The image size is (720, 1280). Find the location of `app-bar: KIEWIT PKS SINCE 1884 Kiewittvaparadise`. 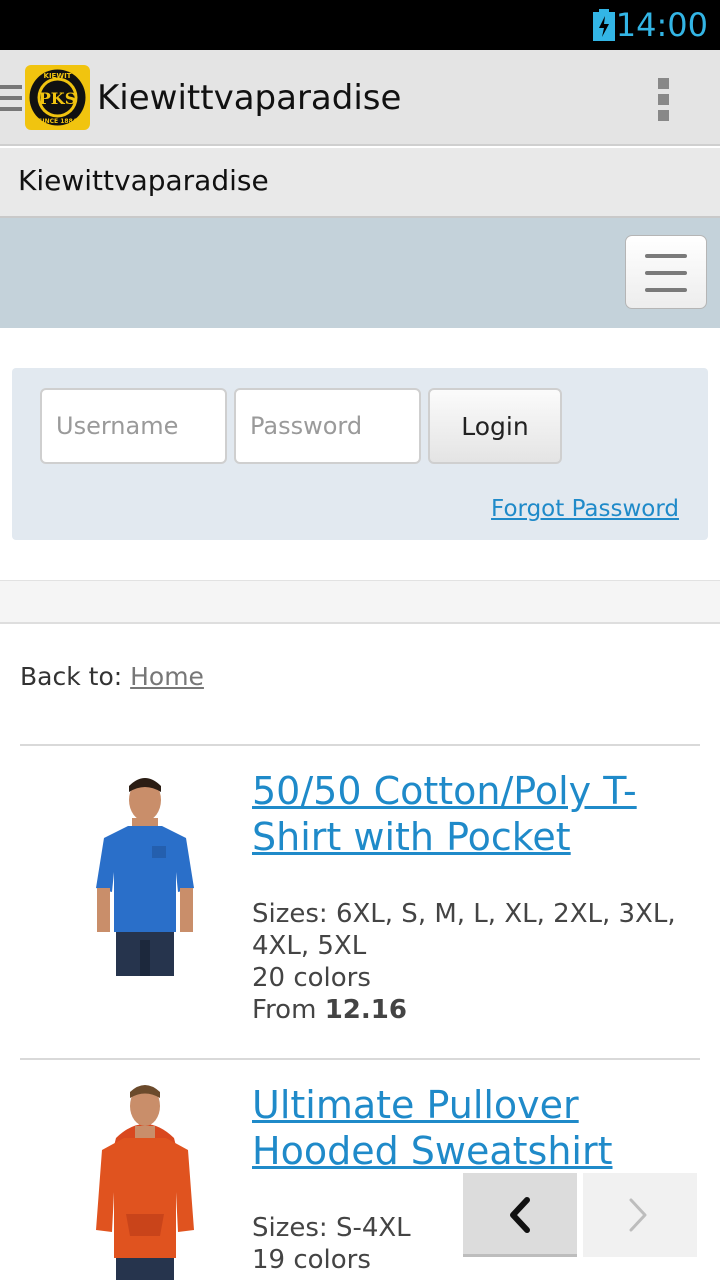

app-bar: KIEWIT PKS SINCE 1884 Kiewittvaparadise is located at coordinates (360, 98).